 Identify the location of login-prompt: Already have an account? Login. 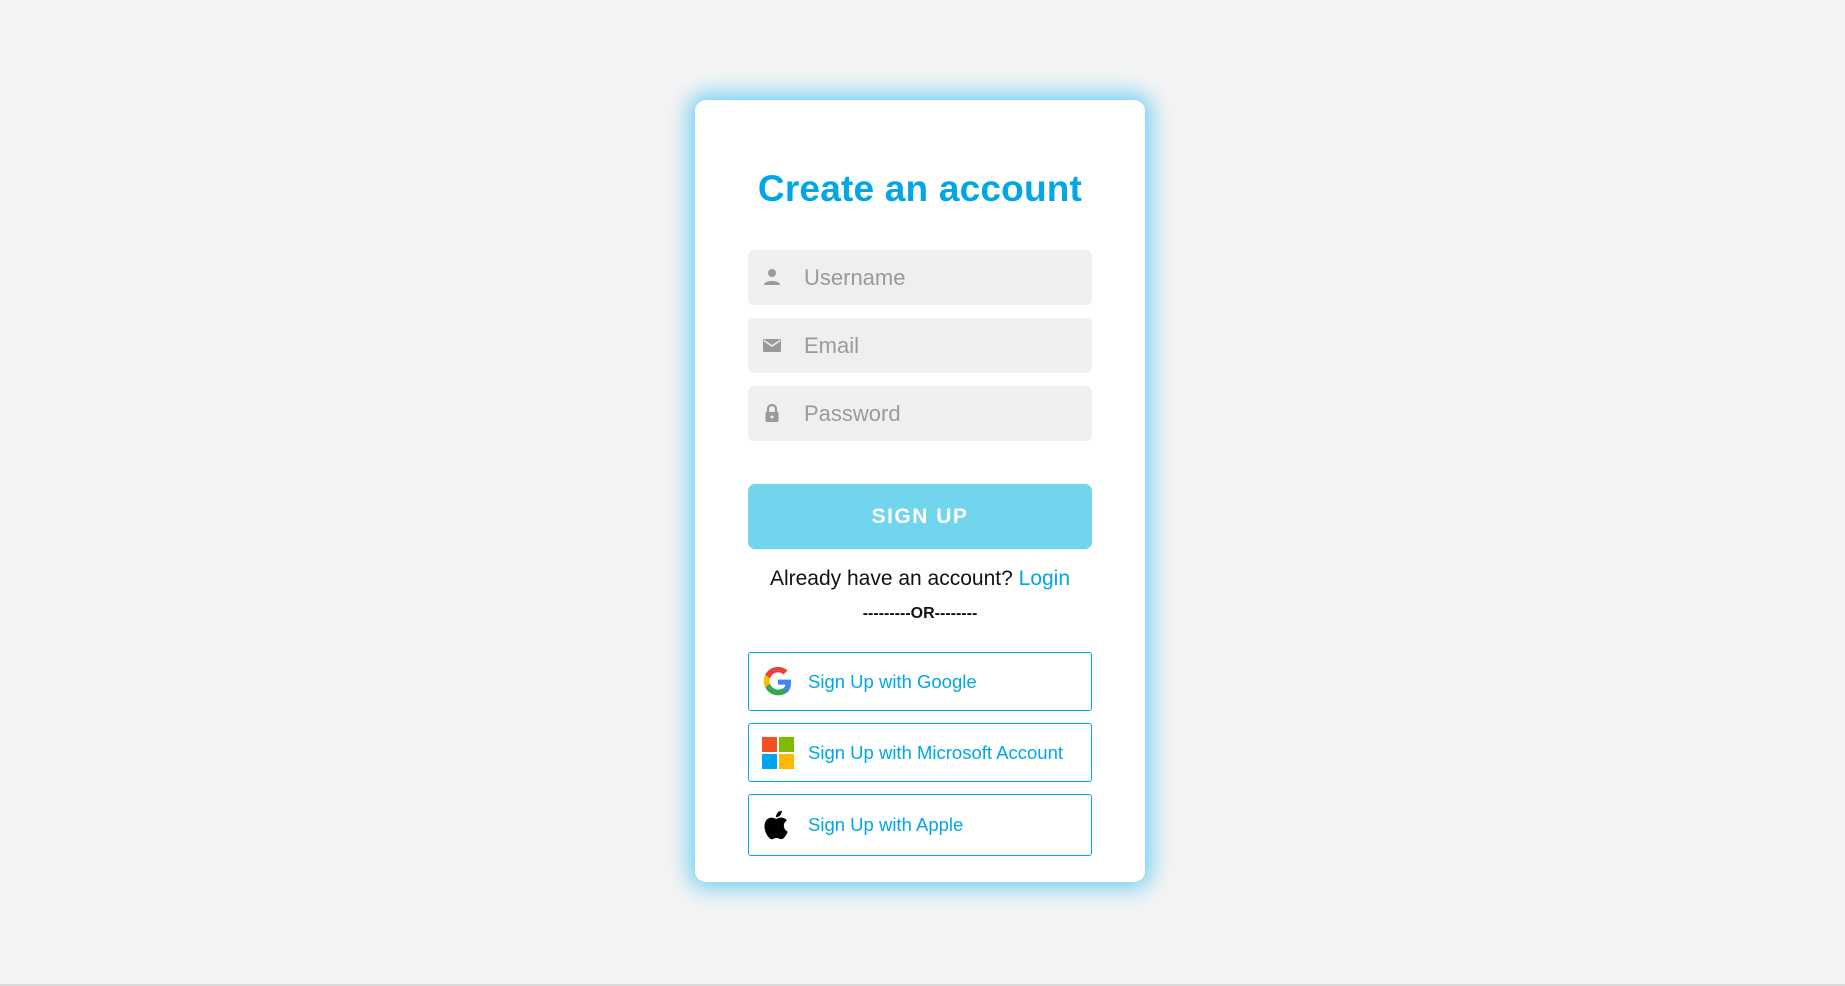
(920, 579).